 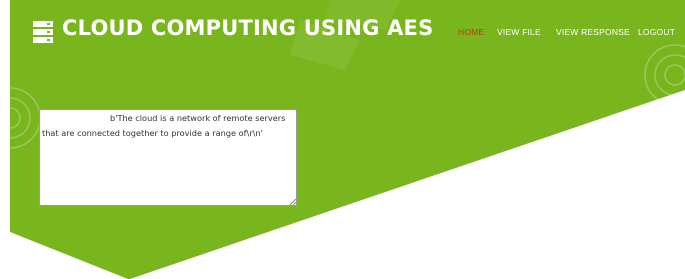 What do you see at coordinates (293, 202) in the screenshot?
I see `resize-grip-icon` at bounding box center [293, 202].